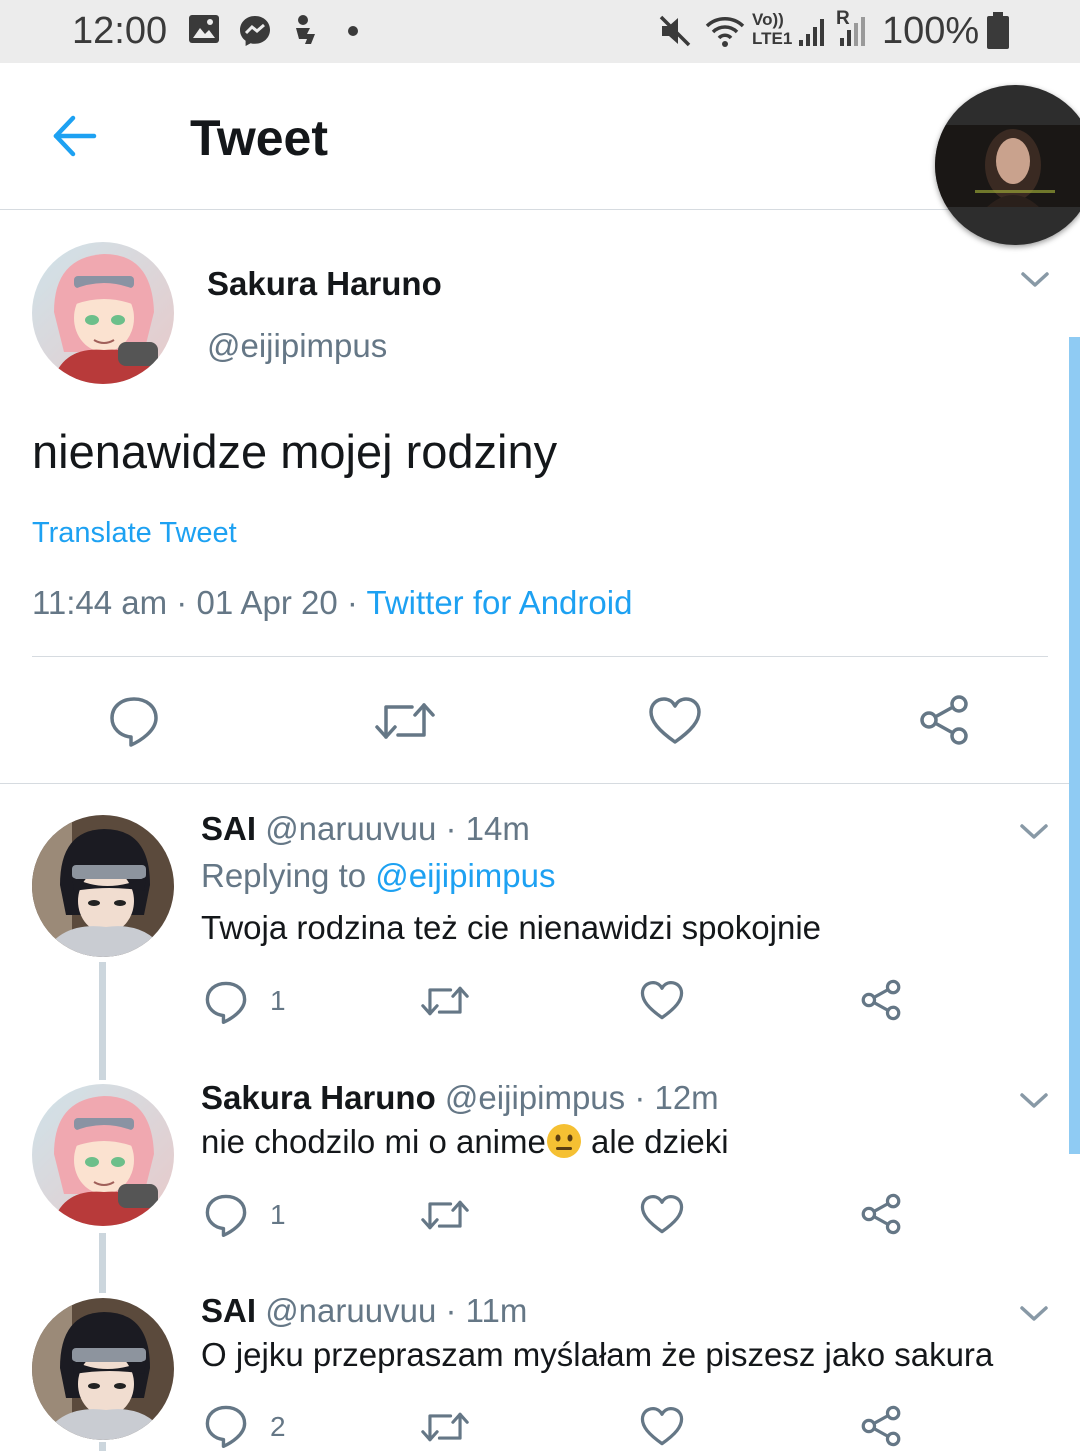 This screenshot has height=1453, width=1080. I want to click on wifi-icon, so click(725, 33).